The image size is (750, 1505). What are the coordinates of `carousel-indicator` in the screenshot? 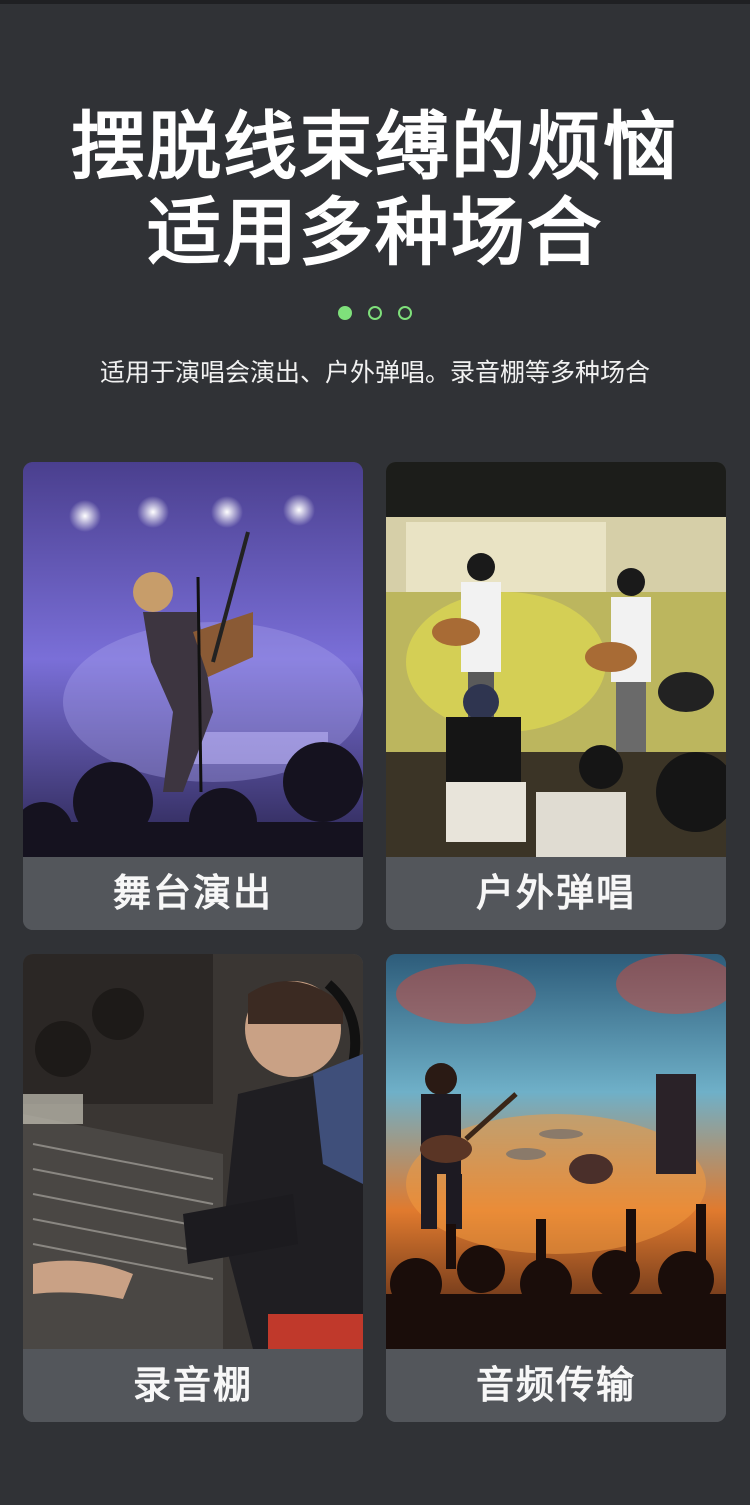 It's located at (375, 313).